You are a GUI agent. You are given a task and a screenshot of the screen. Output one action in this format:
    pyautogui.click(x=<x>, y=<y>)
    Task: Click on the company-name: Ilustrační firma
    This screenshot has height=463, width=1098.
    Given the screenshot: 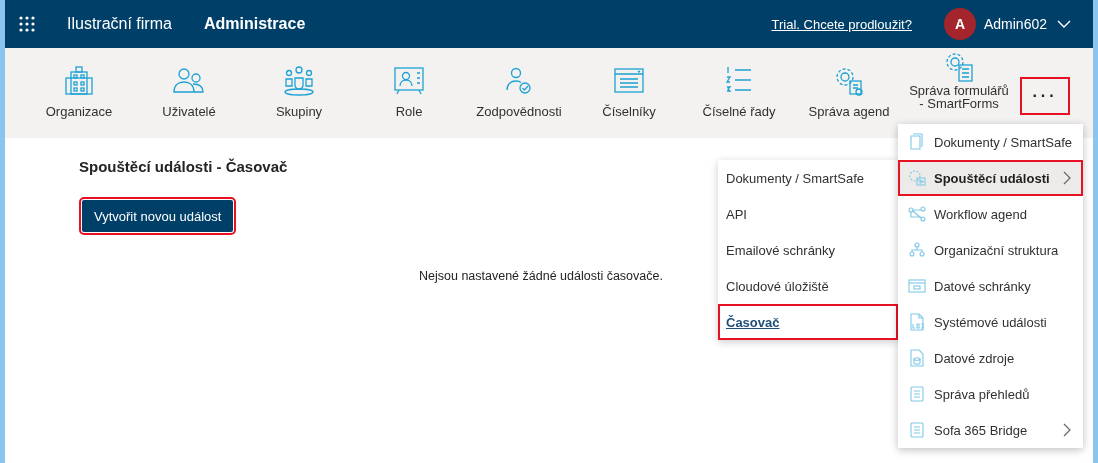 What is the action you would take?
    pyautogui.click(x=119, y=24)
    